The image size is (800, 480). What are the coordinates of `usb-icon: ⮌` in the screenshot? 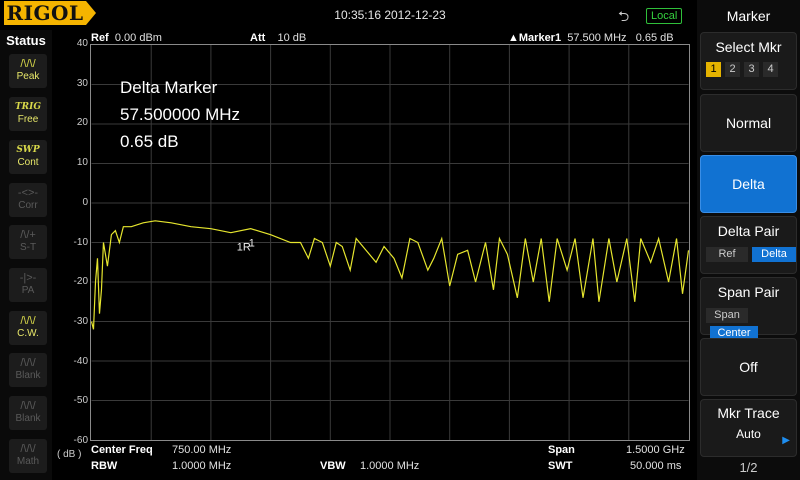 It's located at (624, 16).